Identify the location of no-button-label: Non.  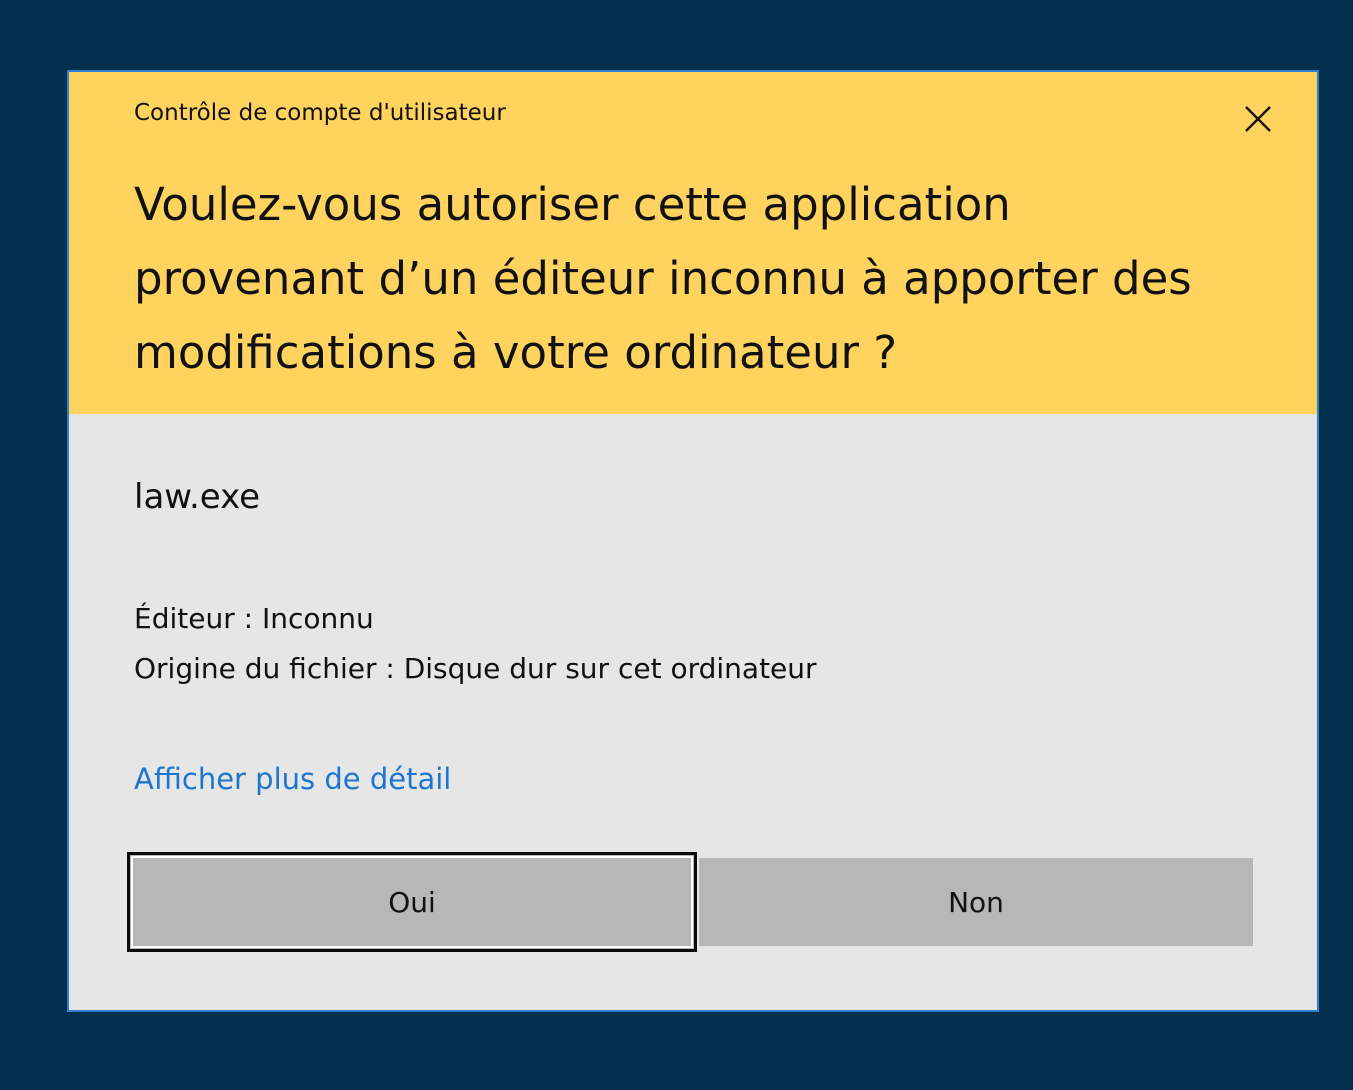
(976, 902).